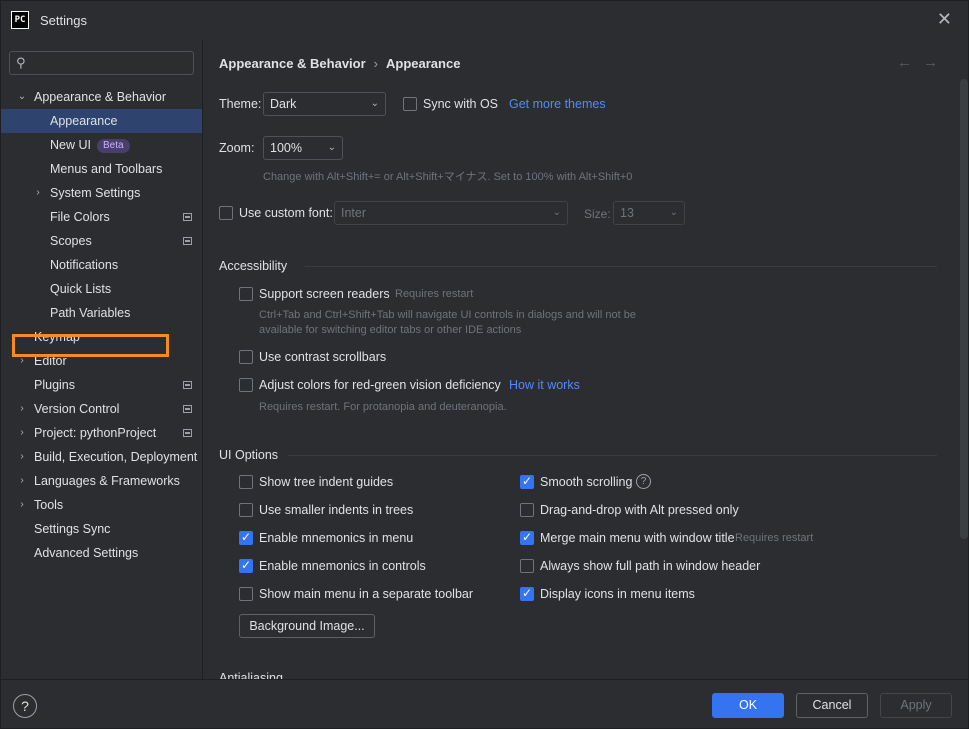  What do you see at coordinates (246, 510) in the screenshot?
I see `smaller-indents-checkbox` at bounding box center [246, 510].